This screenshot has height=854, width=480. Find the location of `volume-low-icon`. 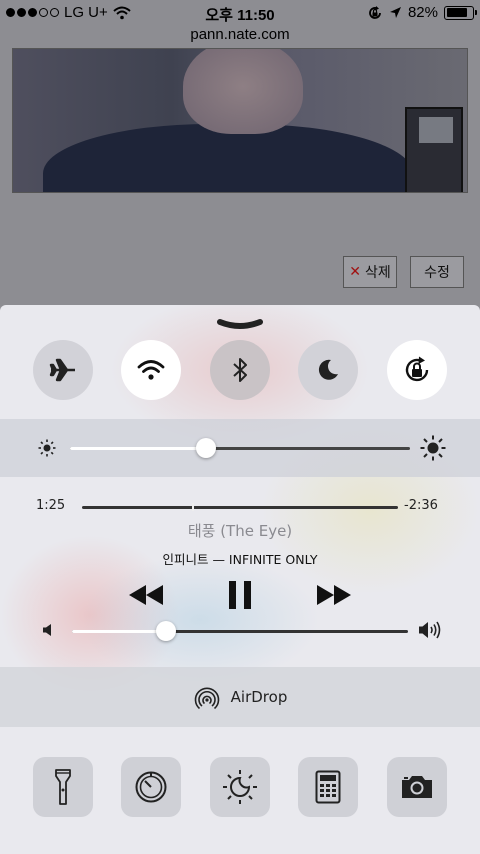

volume-low-icon is located at coordinates (47, 630).